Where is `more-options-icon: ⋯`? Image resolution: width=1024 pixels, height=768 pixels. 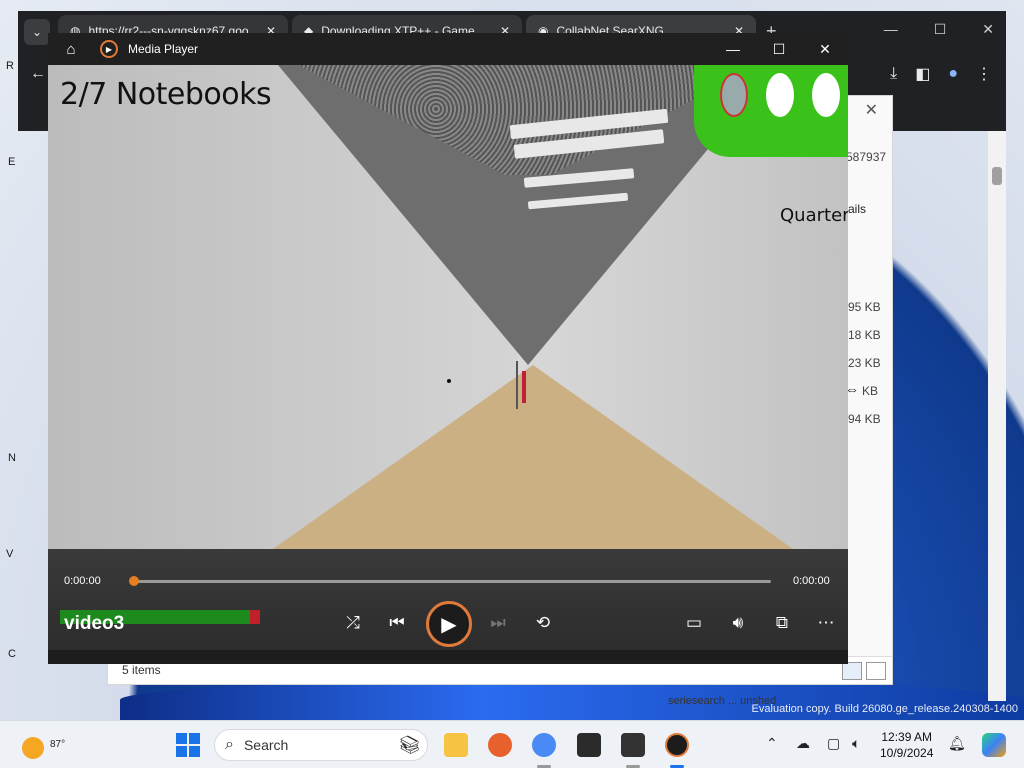 more-options-icon: ⋯ is located at coordinates (826, 623).